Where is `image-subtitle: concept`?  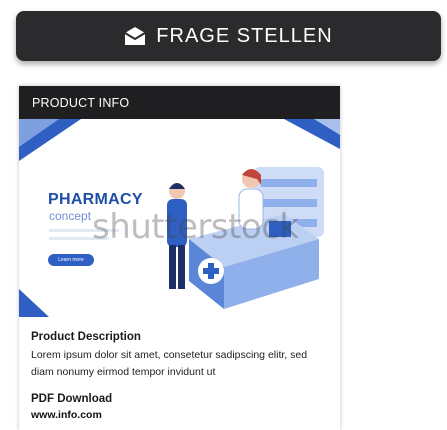 image-subtitle: concept is located at coordinates (70, 216).